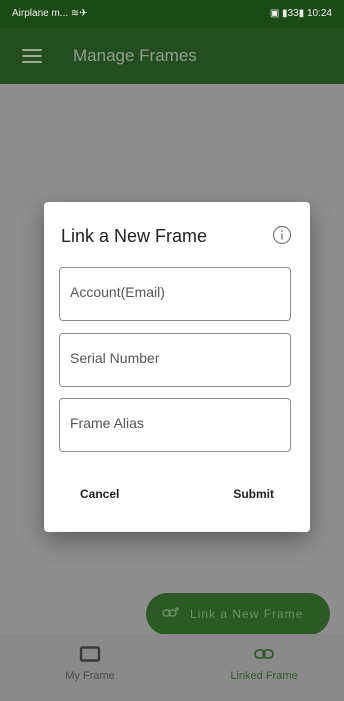 This screenshot has height=701, width=344. Describe the element at coordinates (170, 612) in the screenshot. I see `link-add-icon` at that location.